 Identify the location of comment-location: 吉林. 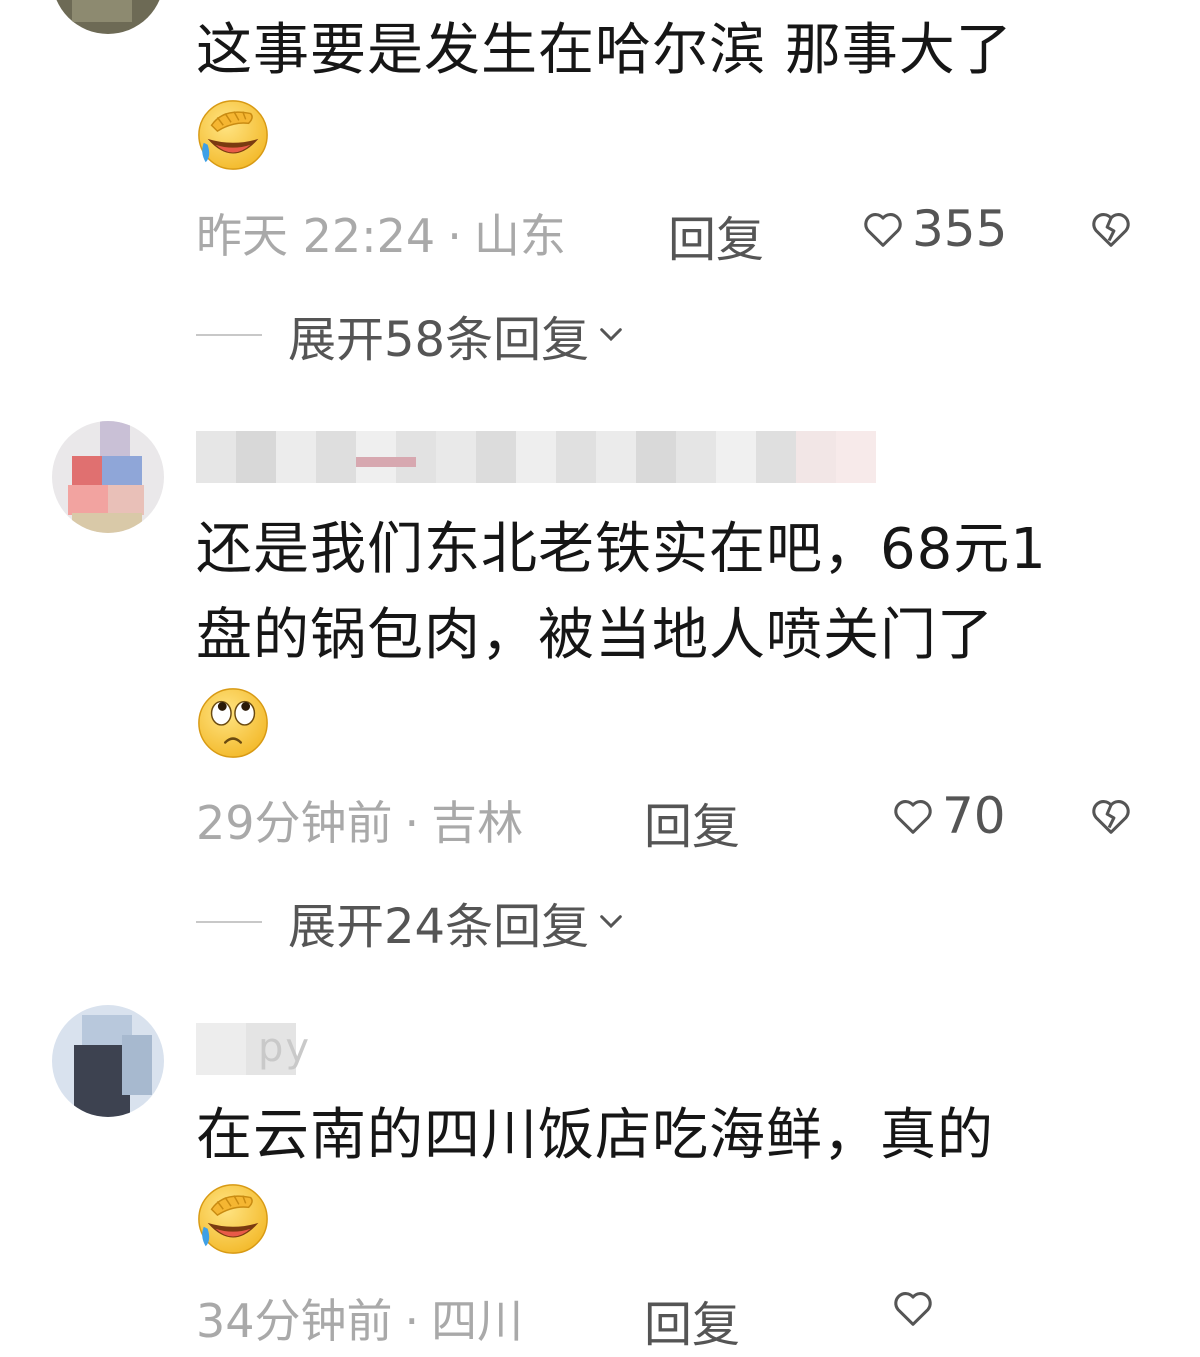
(477, 823).